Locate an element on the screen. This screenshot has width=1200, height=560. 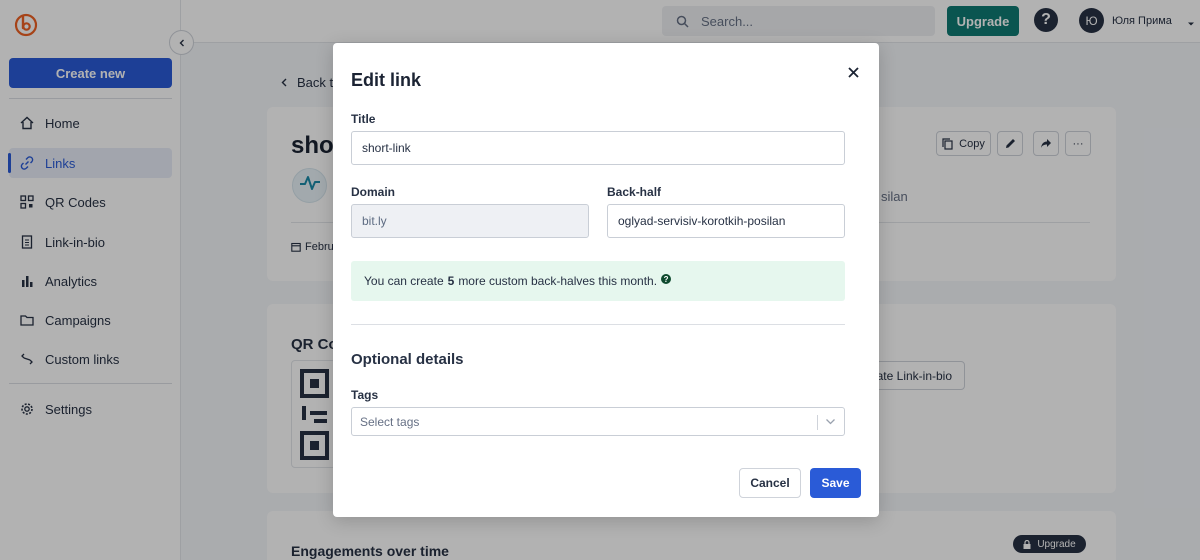
save-button: Save is located at coordinates (835, 483).